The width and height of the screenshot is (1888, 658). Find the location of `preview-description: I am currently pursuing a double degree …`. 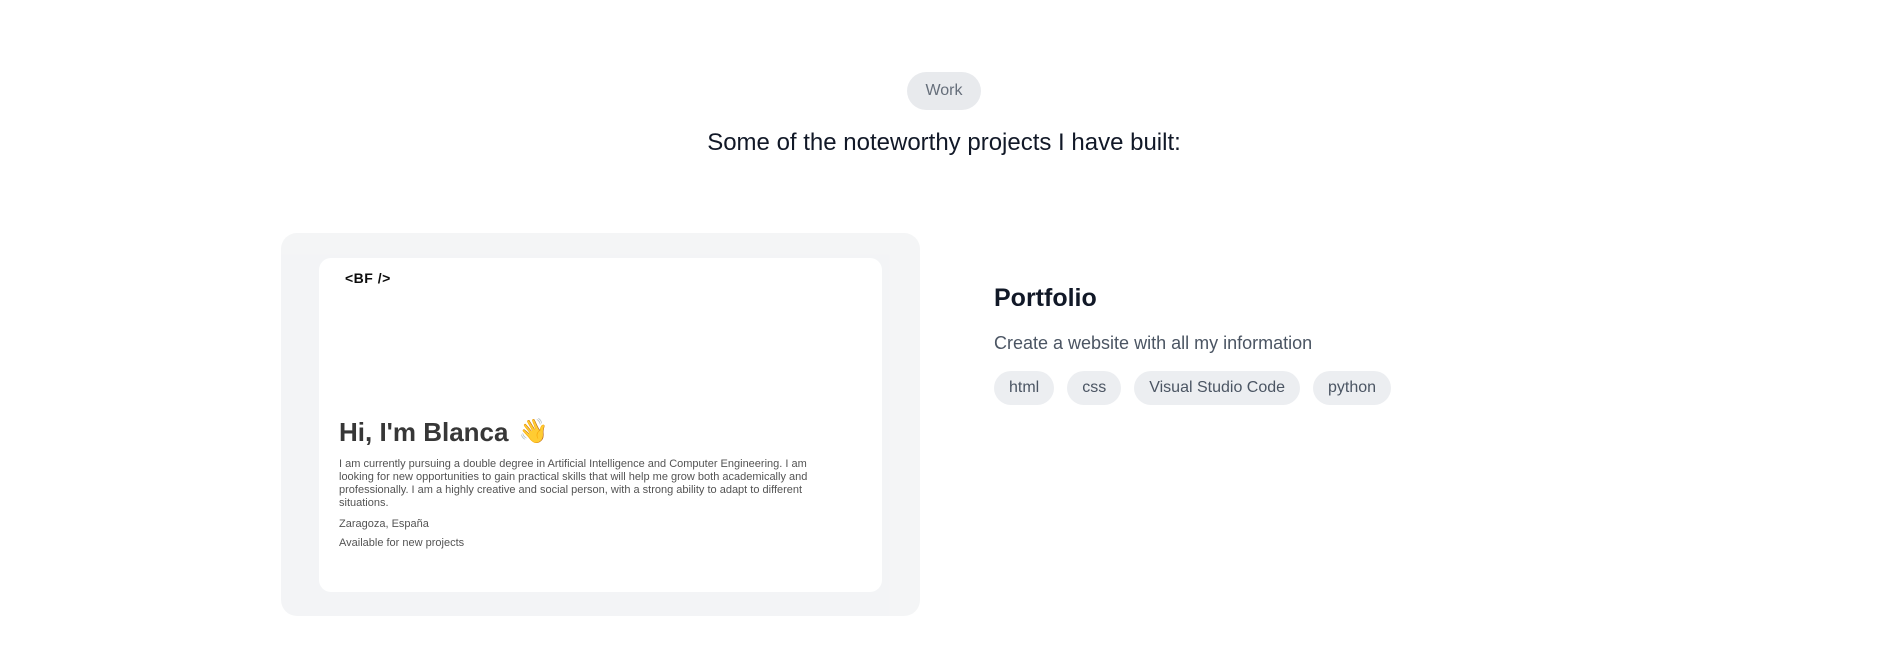

preview-description: I am currently pursuing a double degree … is located at coordinates (573, 483).